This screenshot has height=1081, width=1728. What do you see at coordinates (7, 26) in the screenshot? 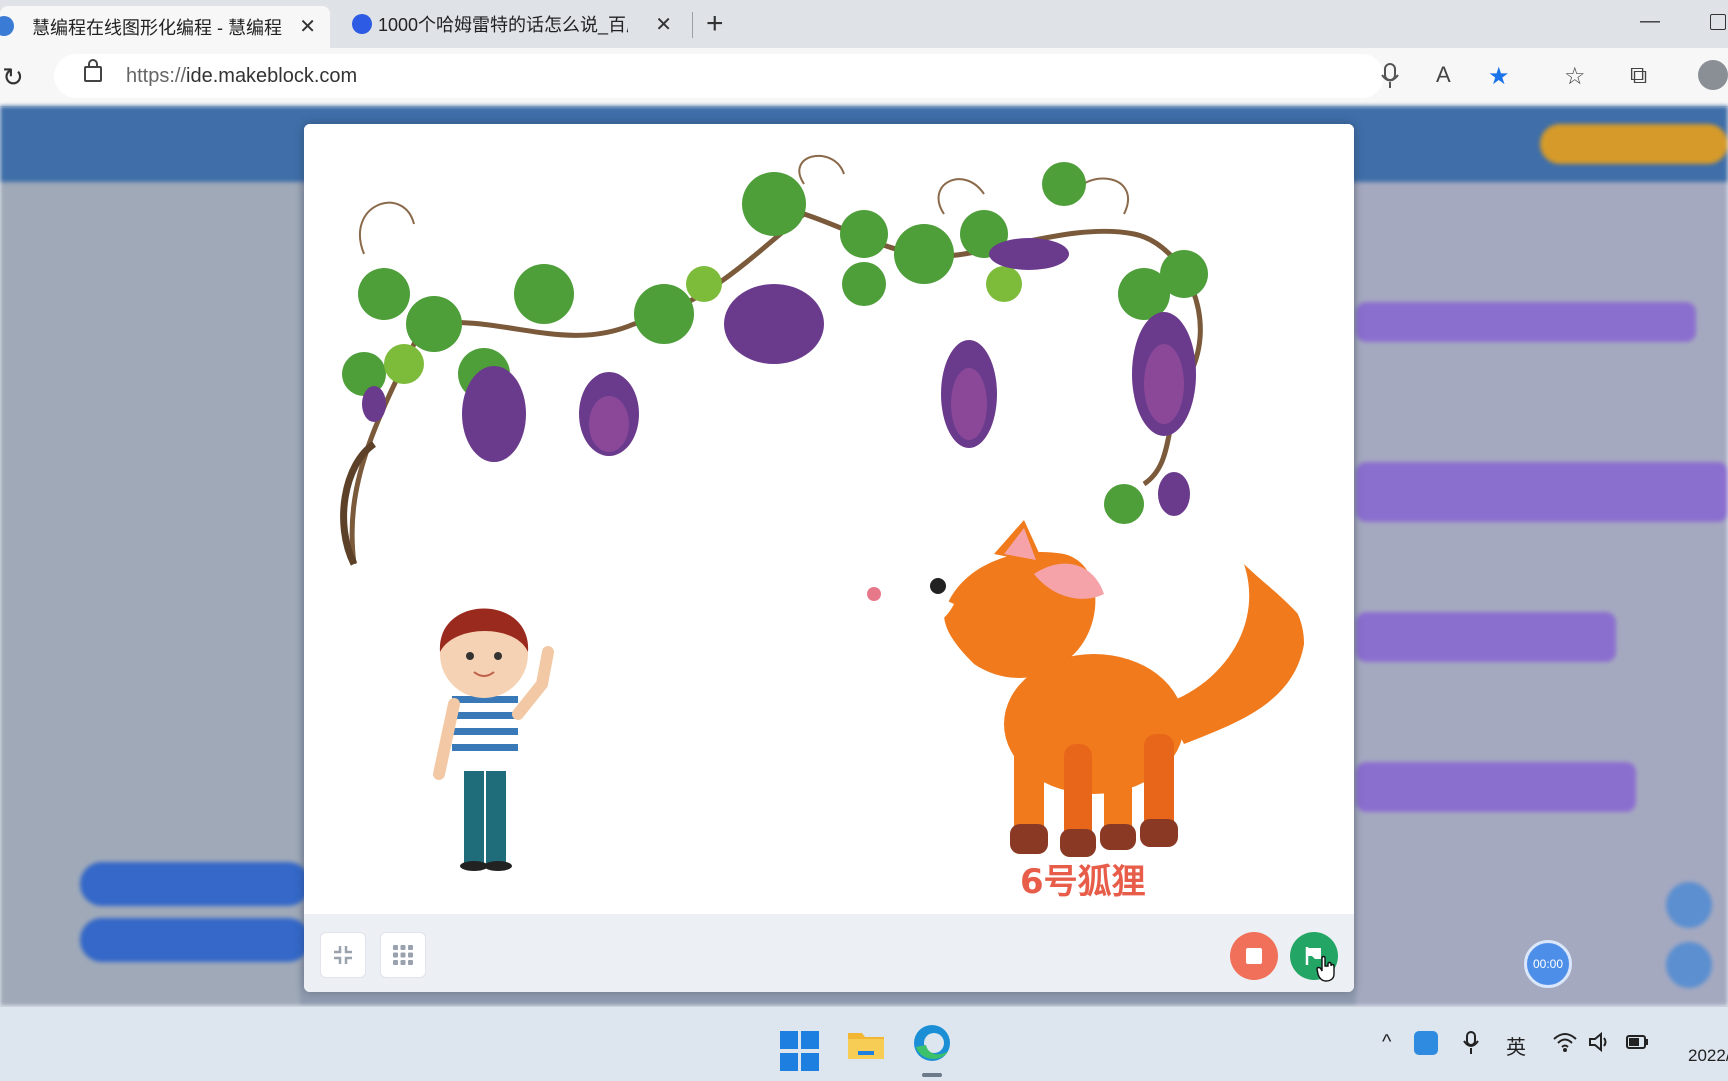
I see `makeblock-icon` at bounding box center [7, 26].